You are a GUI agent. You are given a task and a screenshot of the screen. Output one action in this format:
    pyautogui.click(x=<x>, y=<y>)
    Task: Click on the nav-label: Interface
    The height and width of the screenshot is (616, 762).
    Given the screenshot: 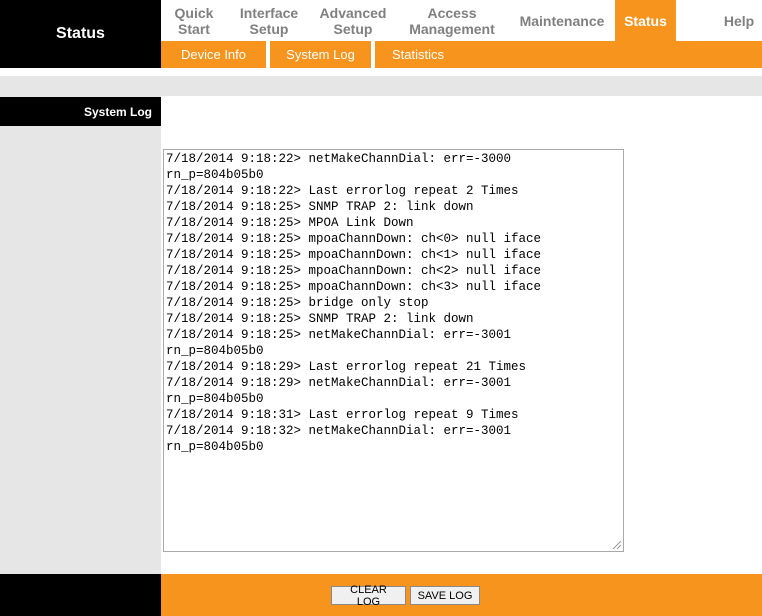 What is the action you would take?
    pyautogui.click(x=269, y=12)
    